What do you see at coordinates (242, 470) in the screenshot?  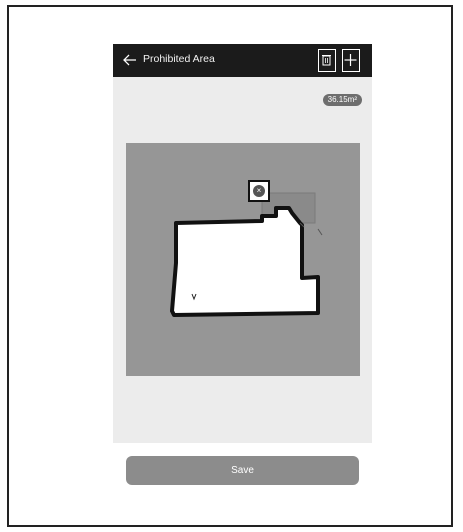 I see `save-button: Save` at bounding box center [242, 470].